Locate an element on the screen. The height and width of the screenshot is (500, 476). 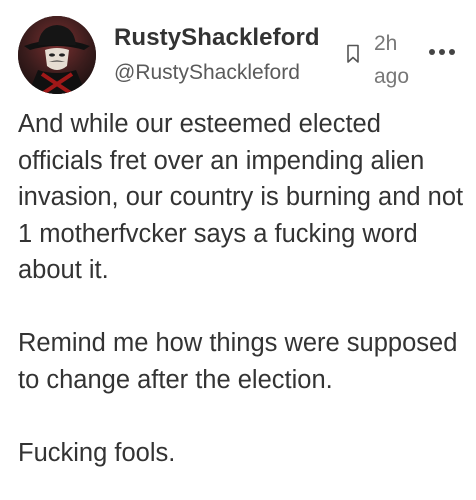
author-display-name: RustyShackleford is located at coordinates (217, 38).